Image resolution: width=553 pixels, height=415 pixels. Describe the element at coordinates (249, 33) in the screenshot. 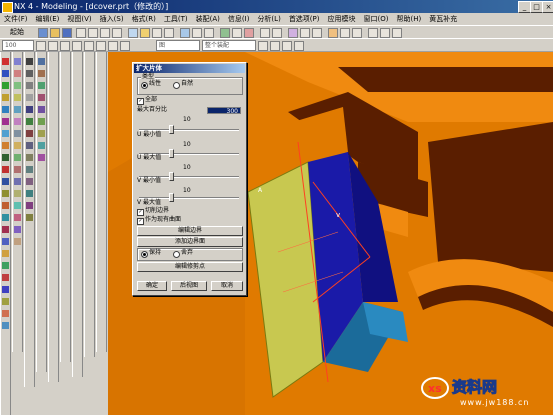

I see `analysis-icon` at that location.